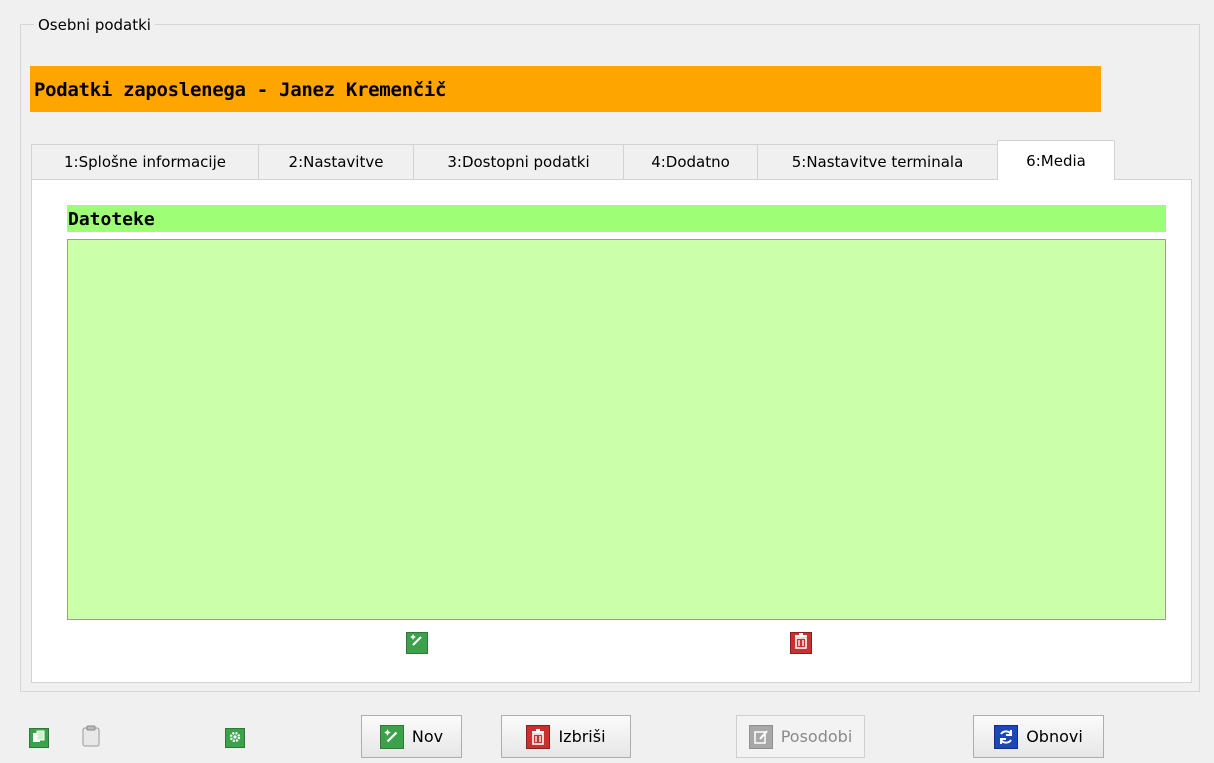 The height and width of the screenshot is (763, 1214). What do you see at coordinates (518, 161) in the screenshot?
I see `tab-access-data: 3:Dostopni podatki` at bounding box center [518, 161].